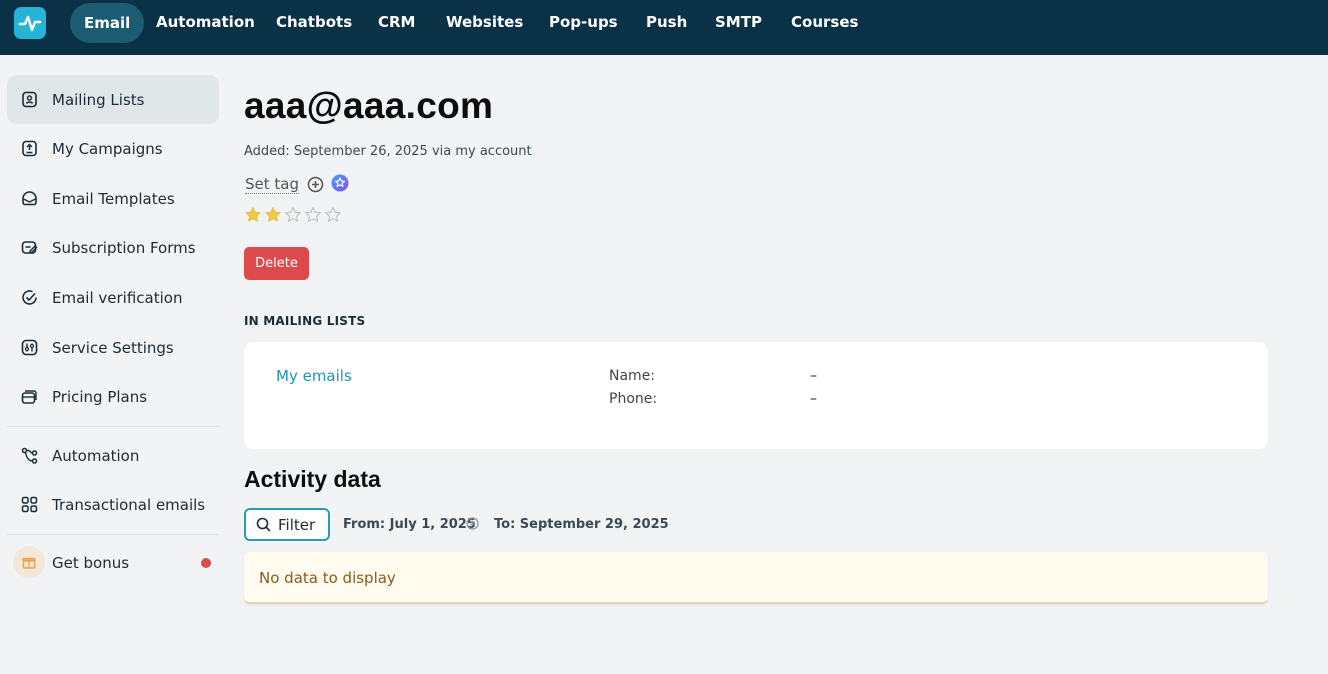 This screenshot has height=674, width=1328. Describe the element at coordinates (314, 22) in the screenshot. I see `nav-chatbots: Chatbots` at that location.